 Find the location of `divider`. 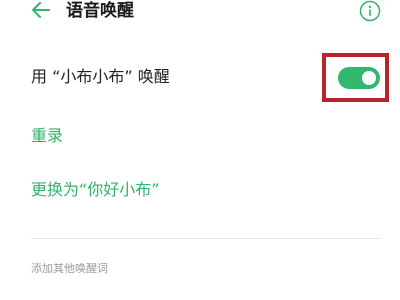

divider is located at coordinates (205, 238).